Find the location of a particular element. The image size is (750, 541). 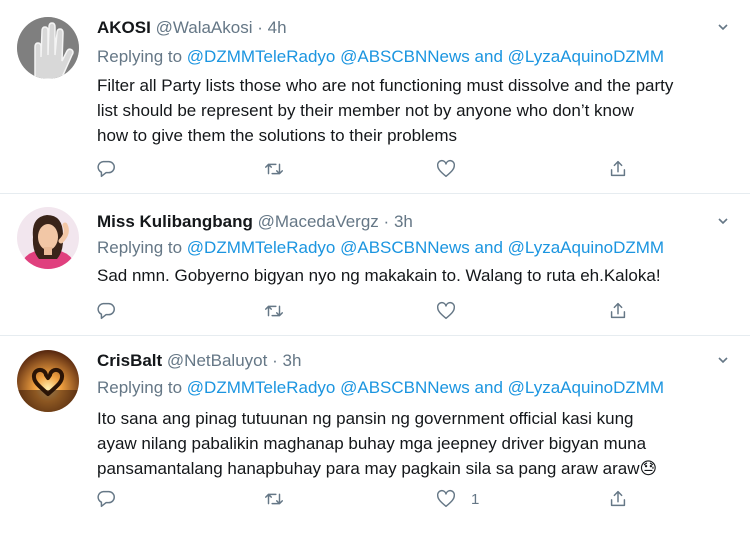

tweet-header: CrisBalt @NetBaluyot · 3h is located at coordinates (199, 361).